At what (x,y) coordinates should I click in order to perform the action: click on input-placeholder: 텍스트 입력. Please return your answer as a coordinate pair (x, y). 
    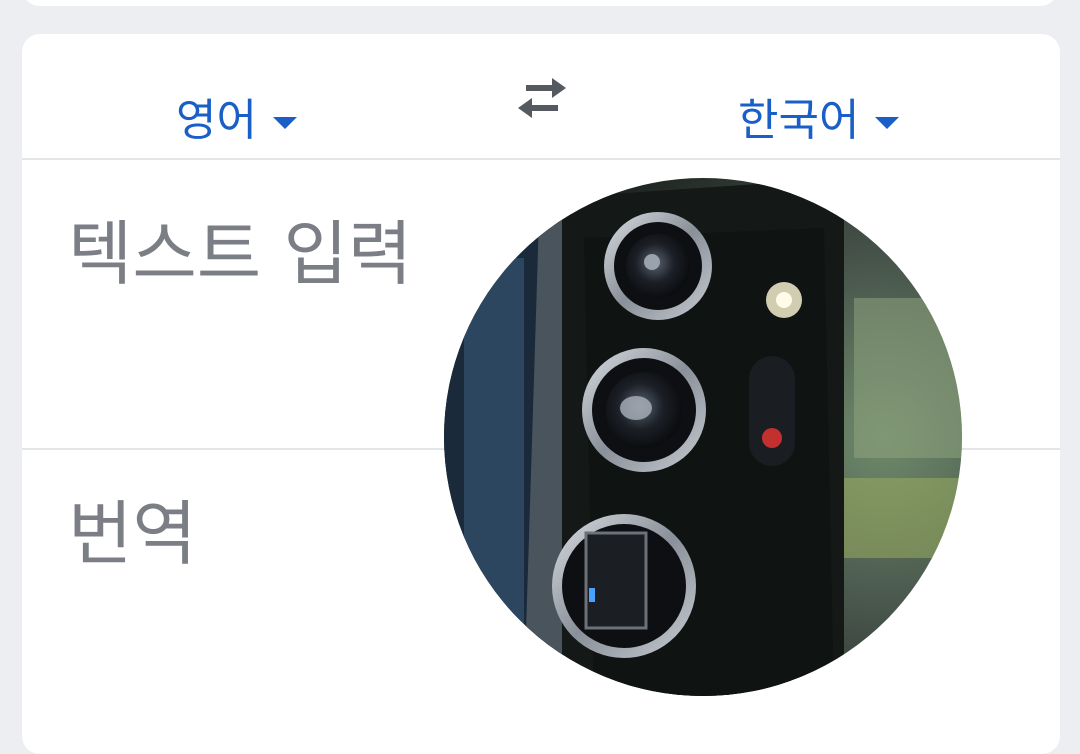
    Looking at the image, I should click on (240, 254).